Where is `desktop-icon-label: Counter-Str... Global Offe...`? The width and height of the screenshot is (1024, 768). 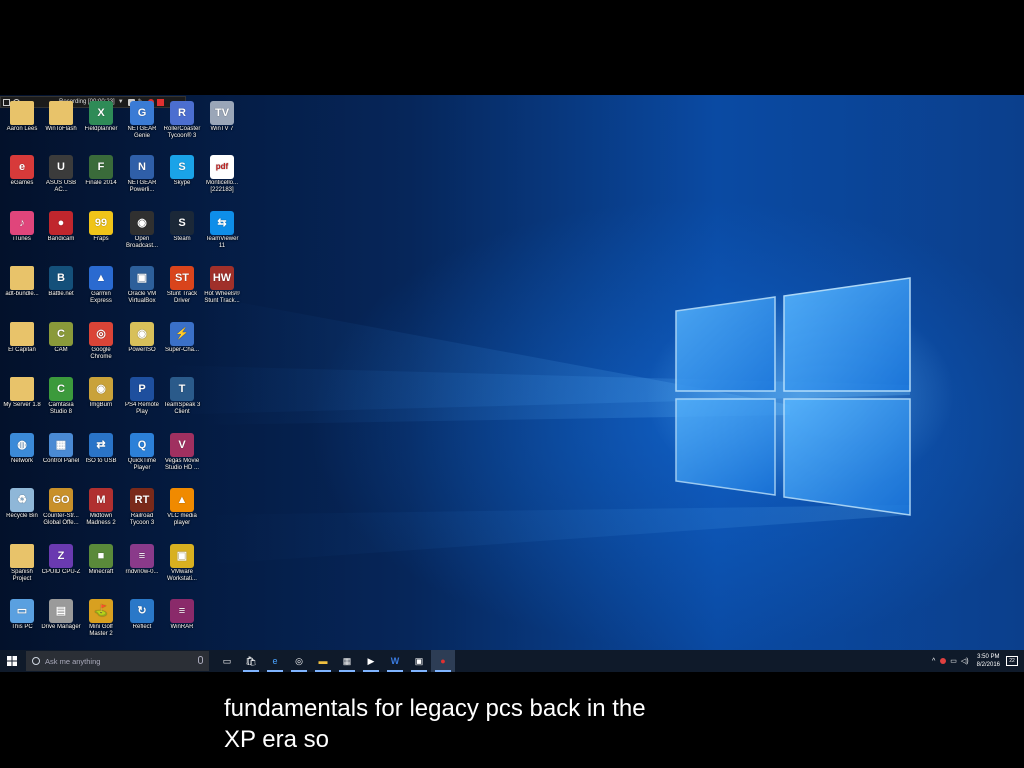 desktop-icon-label: Counter-Str... Global Offe... is located at coordinates (61, 519).